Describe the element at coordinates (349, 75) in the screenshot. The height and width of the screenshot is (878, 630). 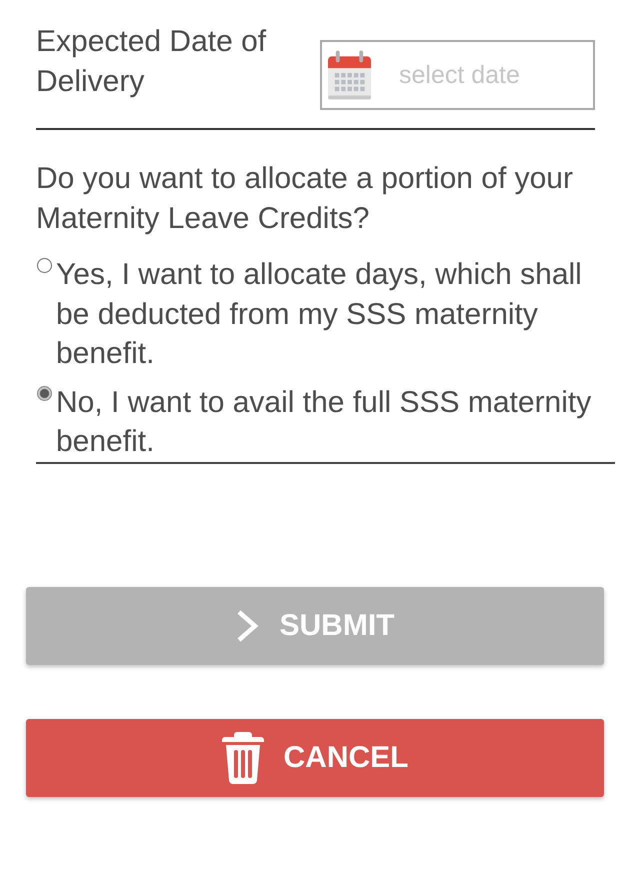
I see `calendar-icon` at that location.